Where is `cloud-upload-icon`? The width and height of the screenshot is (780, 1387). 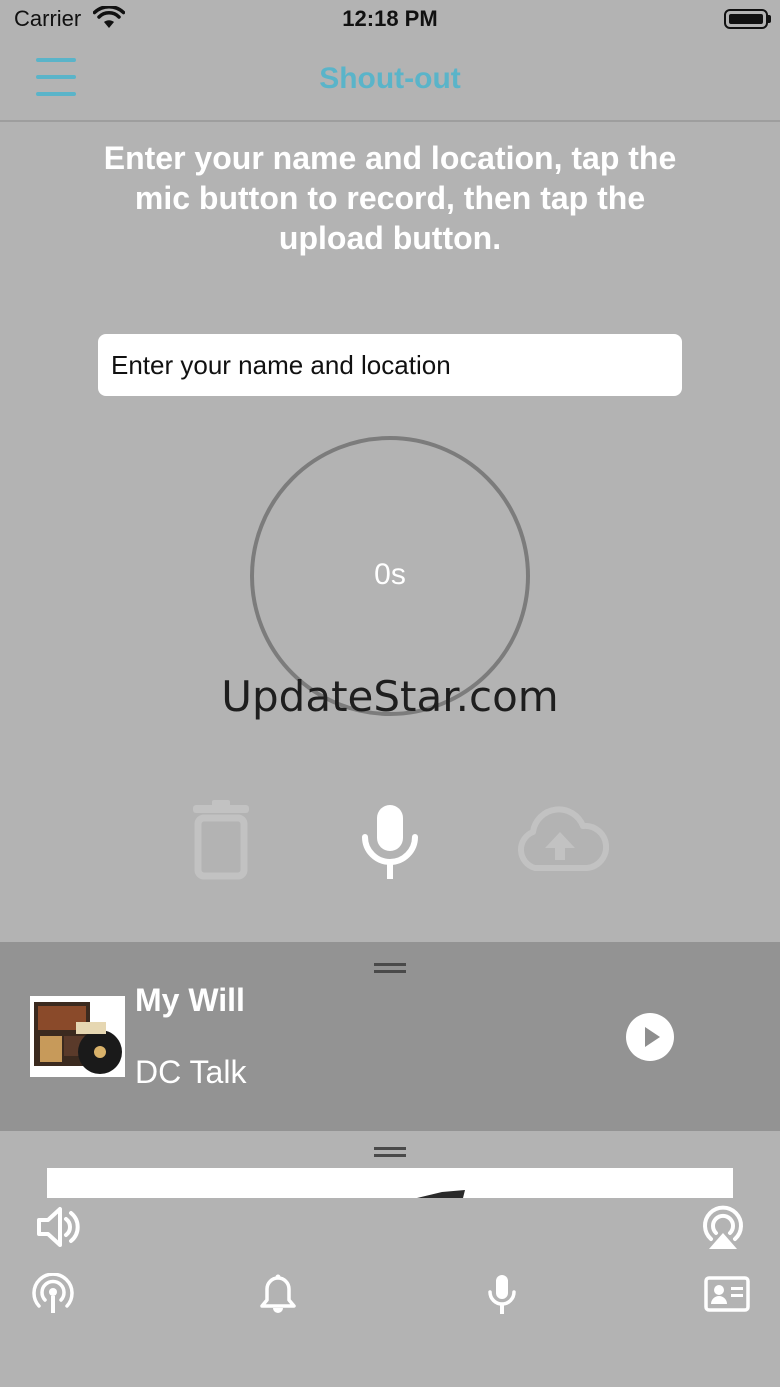 cloud-upload-icon is located at coordinates (563, 838).